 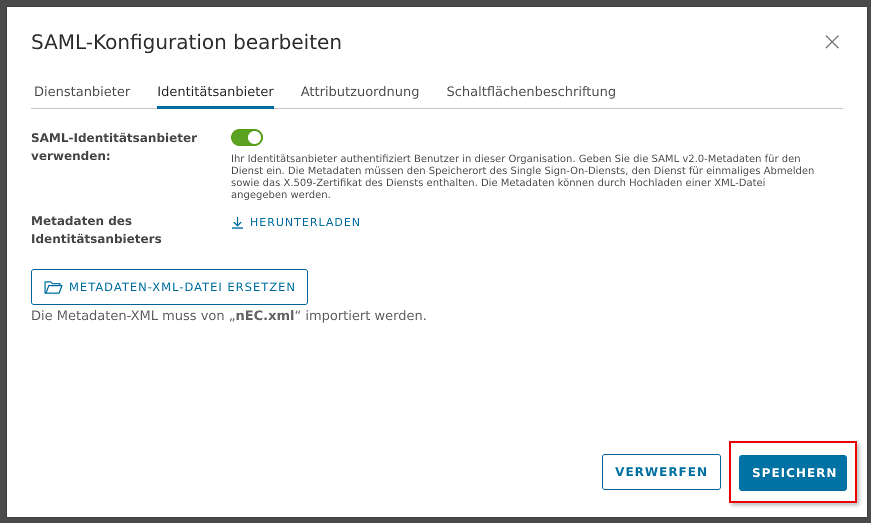 I want to click on field-label: Metadaten des Identitätsanbieters, so click(x=97, y=230).